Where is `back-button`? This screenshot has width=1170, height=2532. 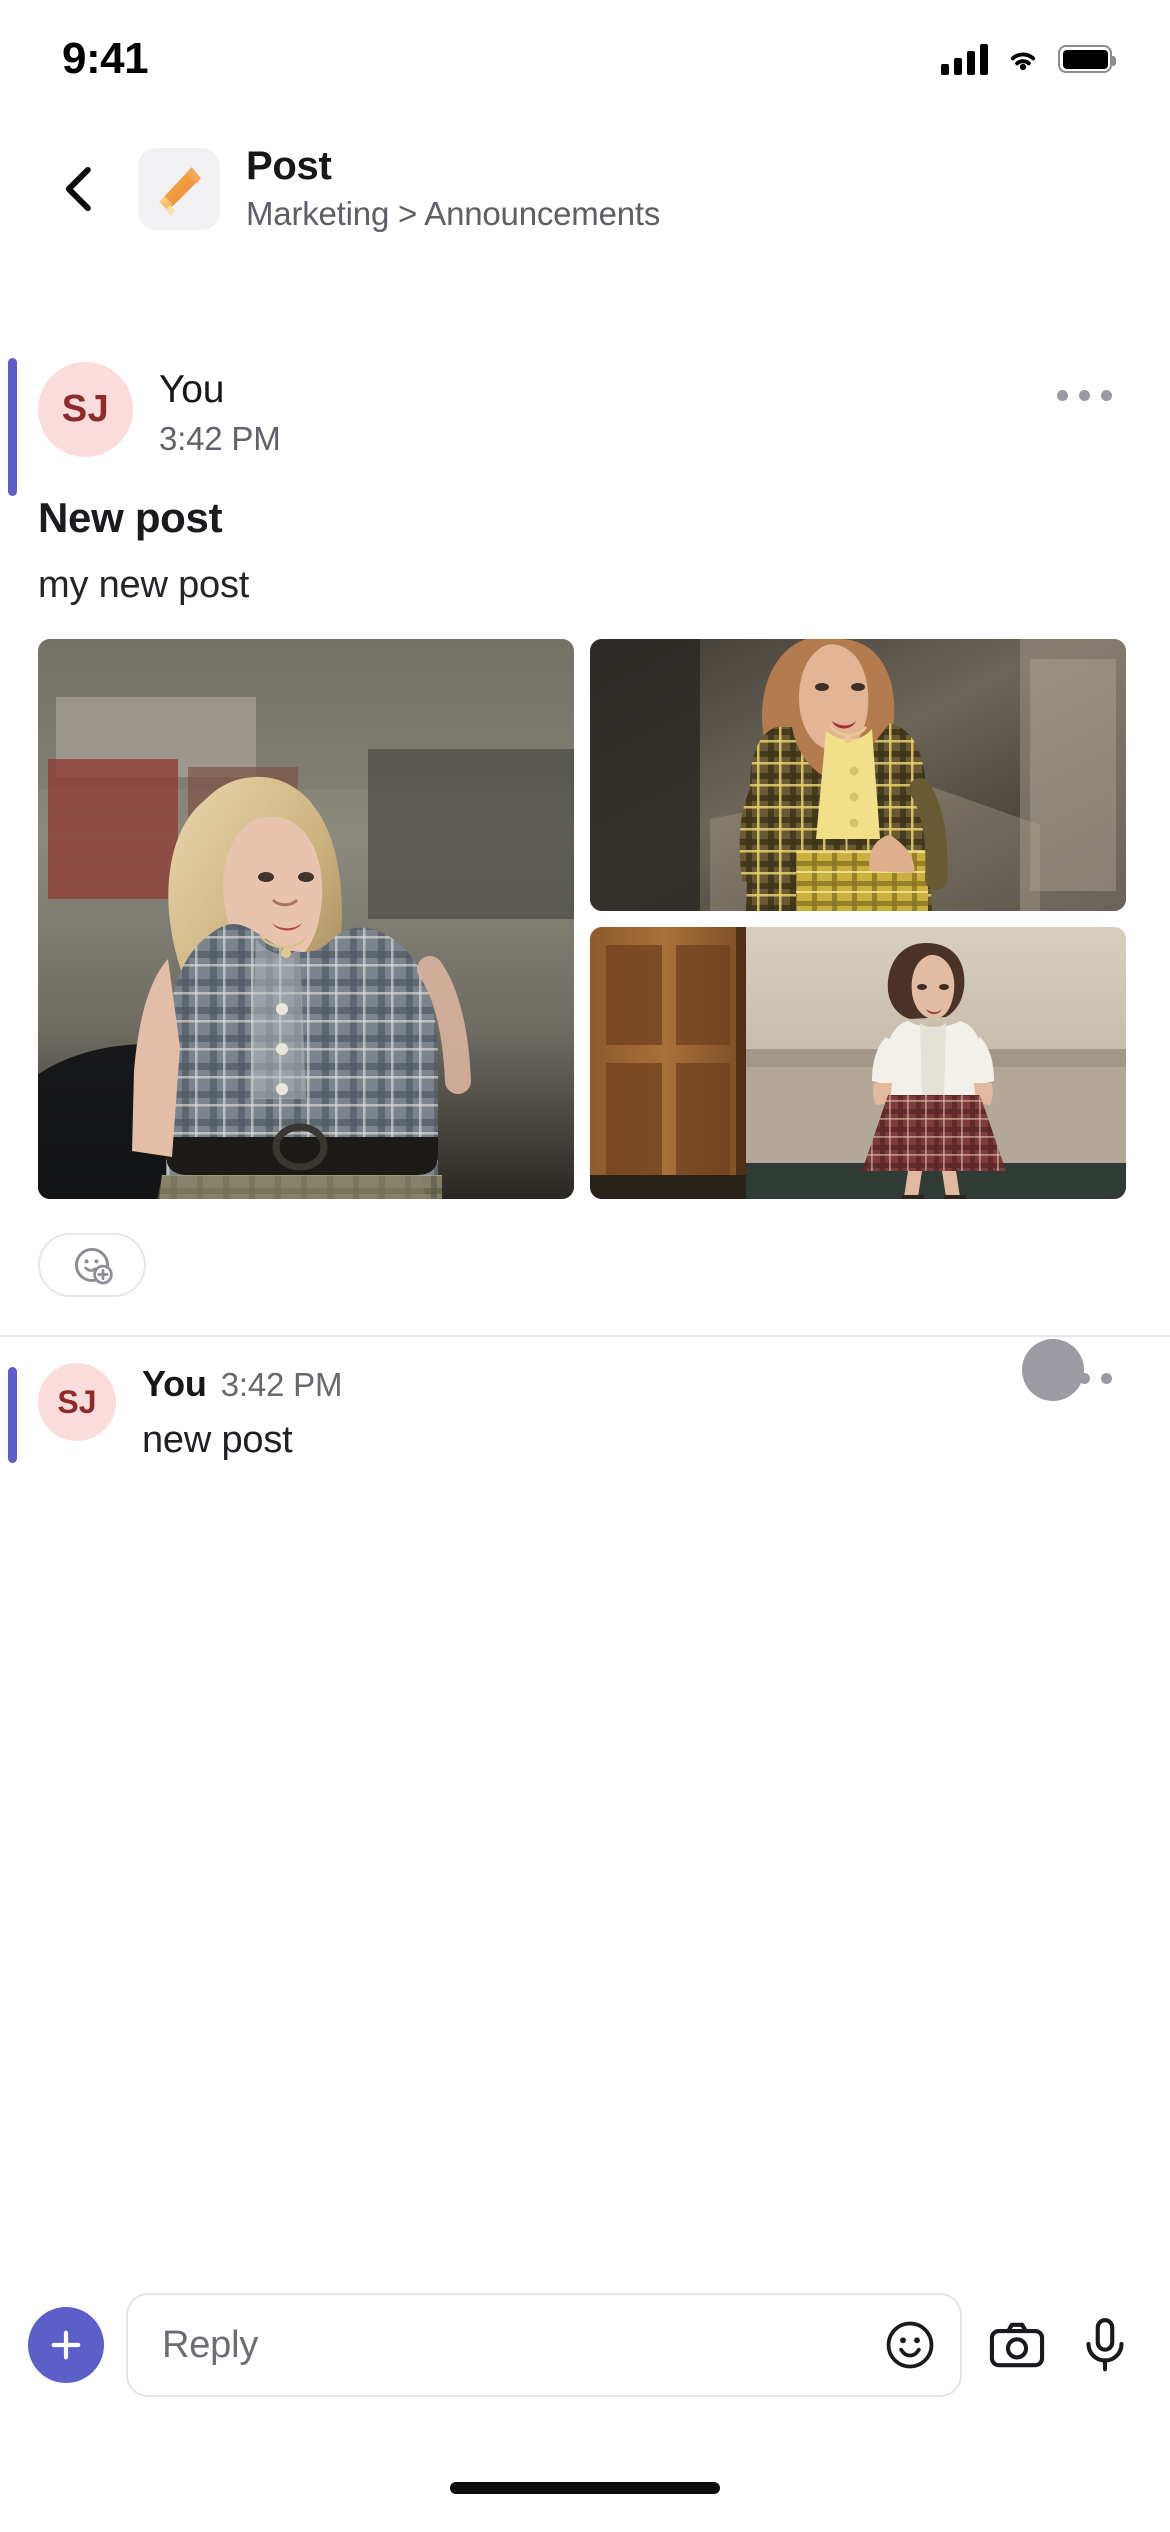
back-button is located at coordinates (80, 189).